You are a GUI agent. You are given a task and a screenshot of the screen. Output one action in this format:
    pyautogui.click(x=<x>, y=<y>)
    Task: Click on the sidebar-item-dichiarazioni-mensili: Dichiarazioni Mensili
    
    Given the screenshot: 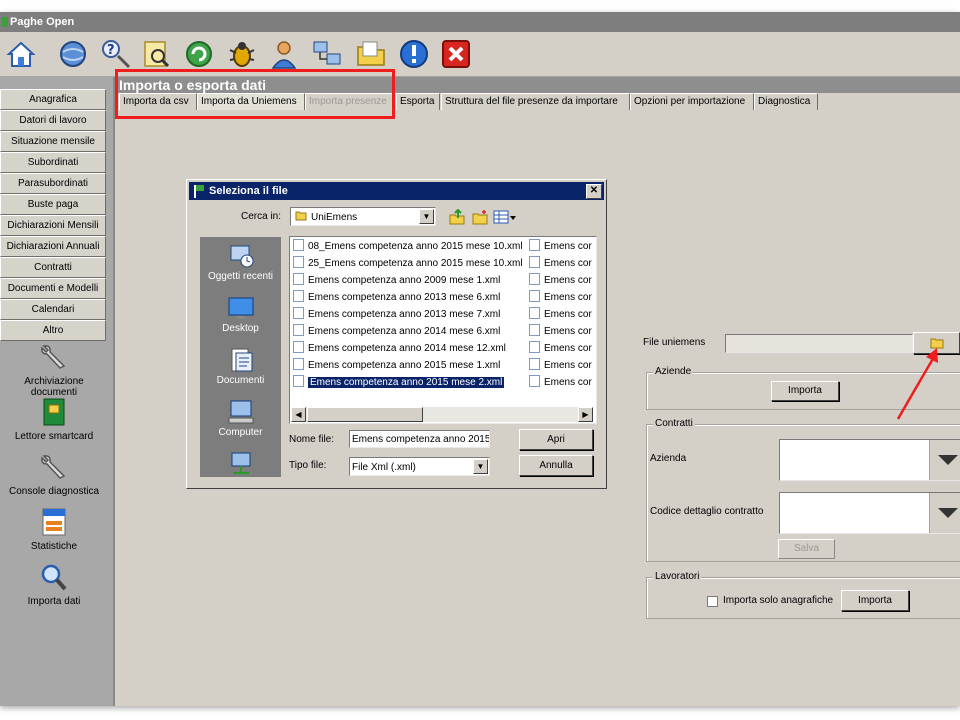 What is the action you would take?
    pyautogui.click(x=53, y=225)
    